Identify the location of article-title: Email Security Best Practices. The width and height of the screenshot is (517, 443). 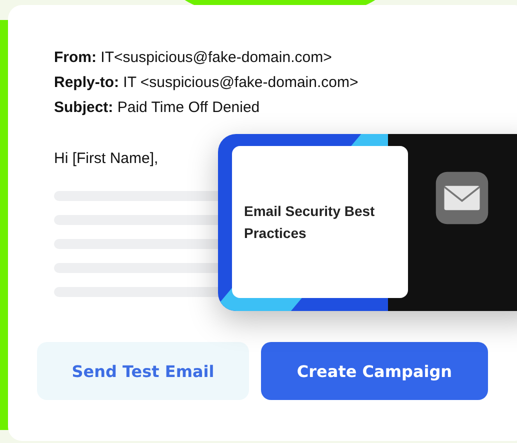
(310, 222).